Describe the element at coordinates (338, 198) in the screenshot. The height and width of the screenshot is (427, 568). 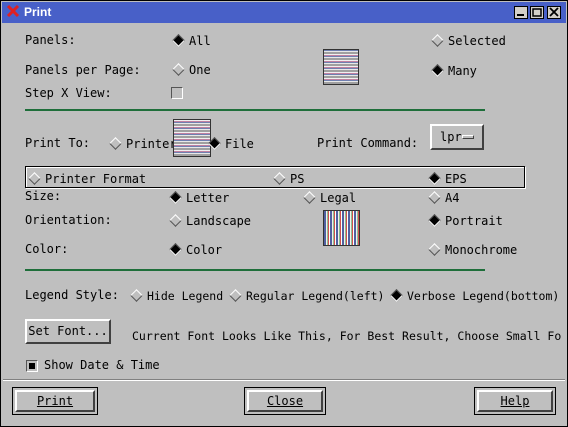
I see `radio-label: Legal` at that location.